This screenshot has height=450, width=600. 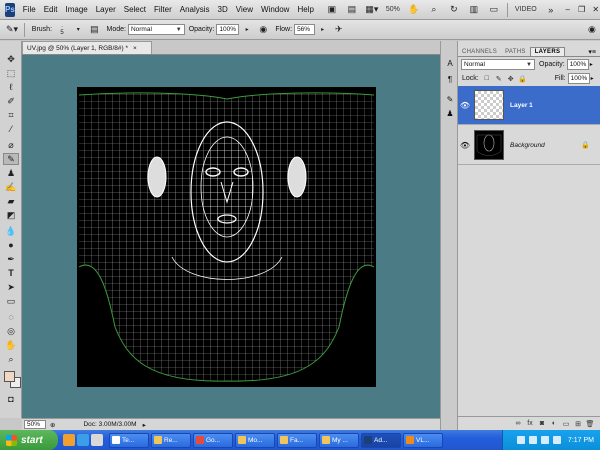 I want to click on opacity-input: 100%, so click(x=228, y=29).